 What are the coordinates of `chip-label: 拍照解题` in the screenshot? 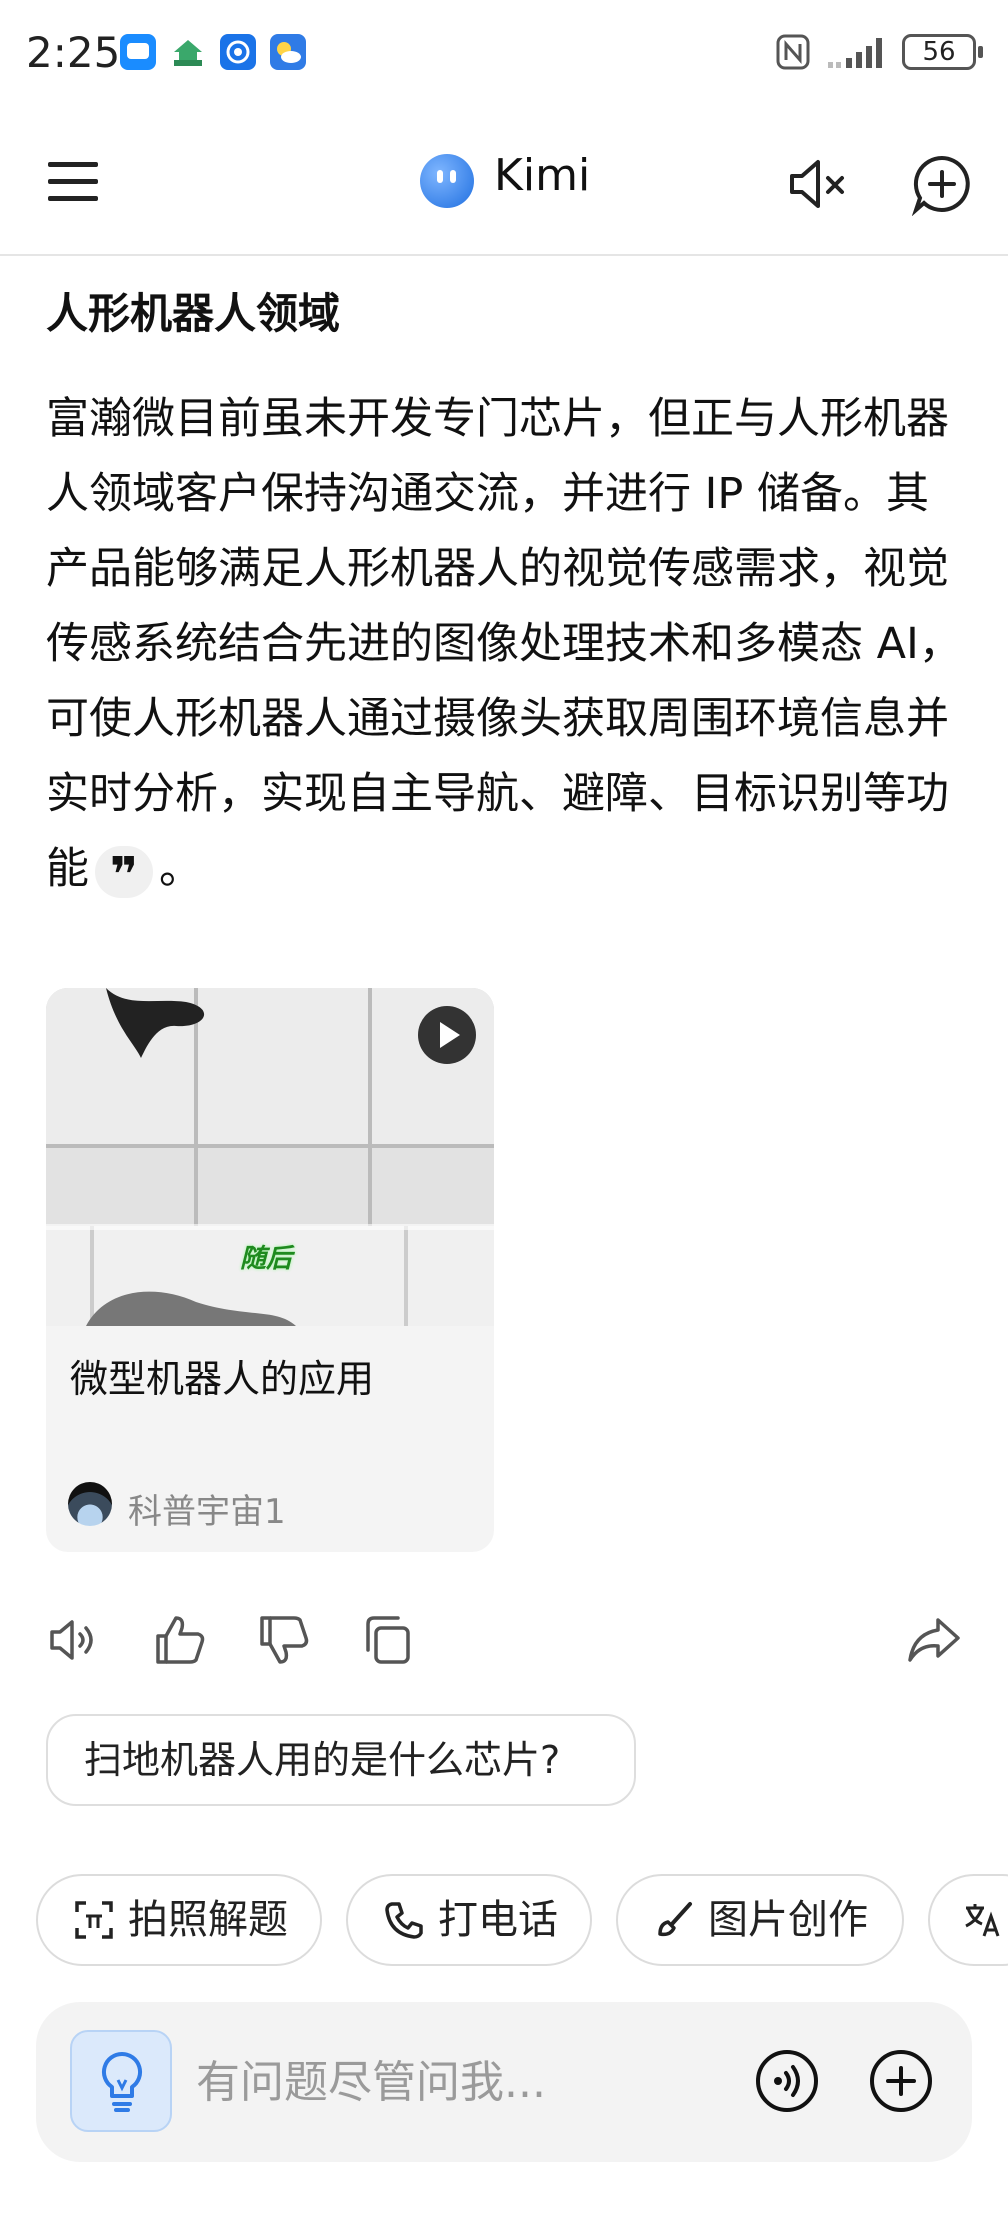 It's located at (208, 1920).